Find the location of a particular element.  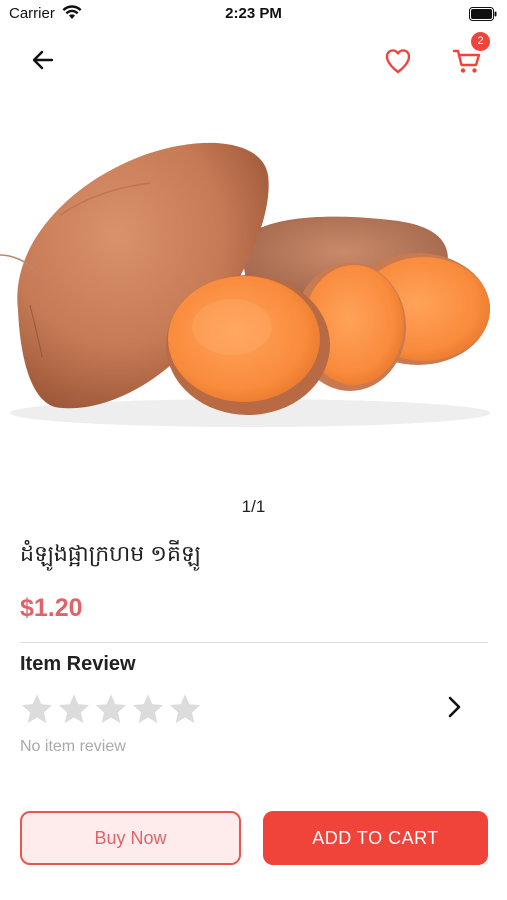

chevron-right-icon is located at coordinates (454, 707).